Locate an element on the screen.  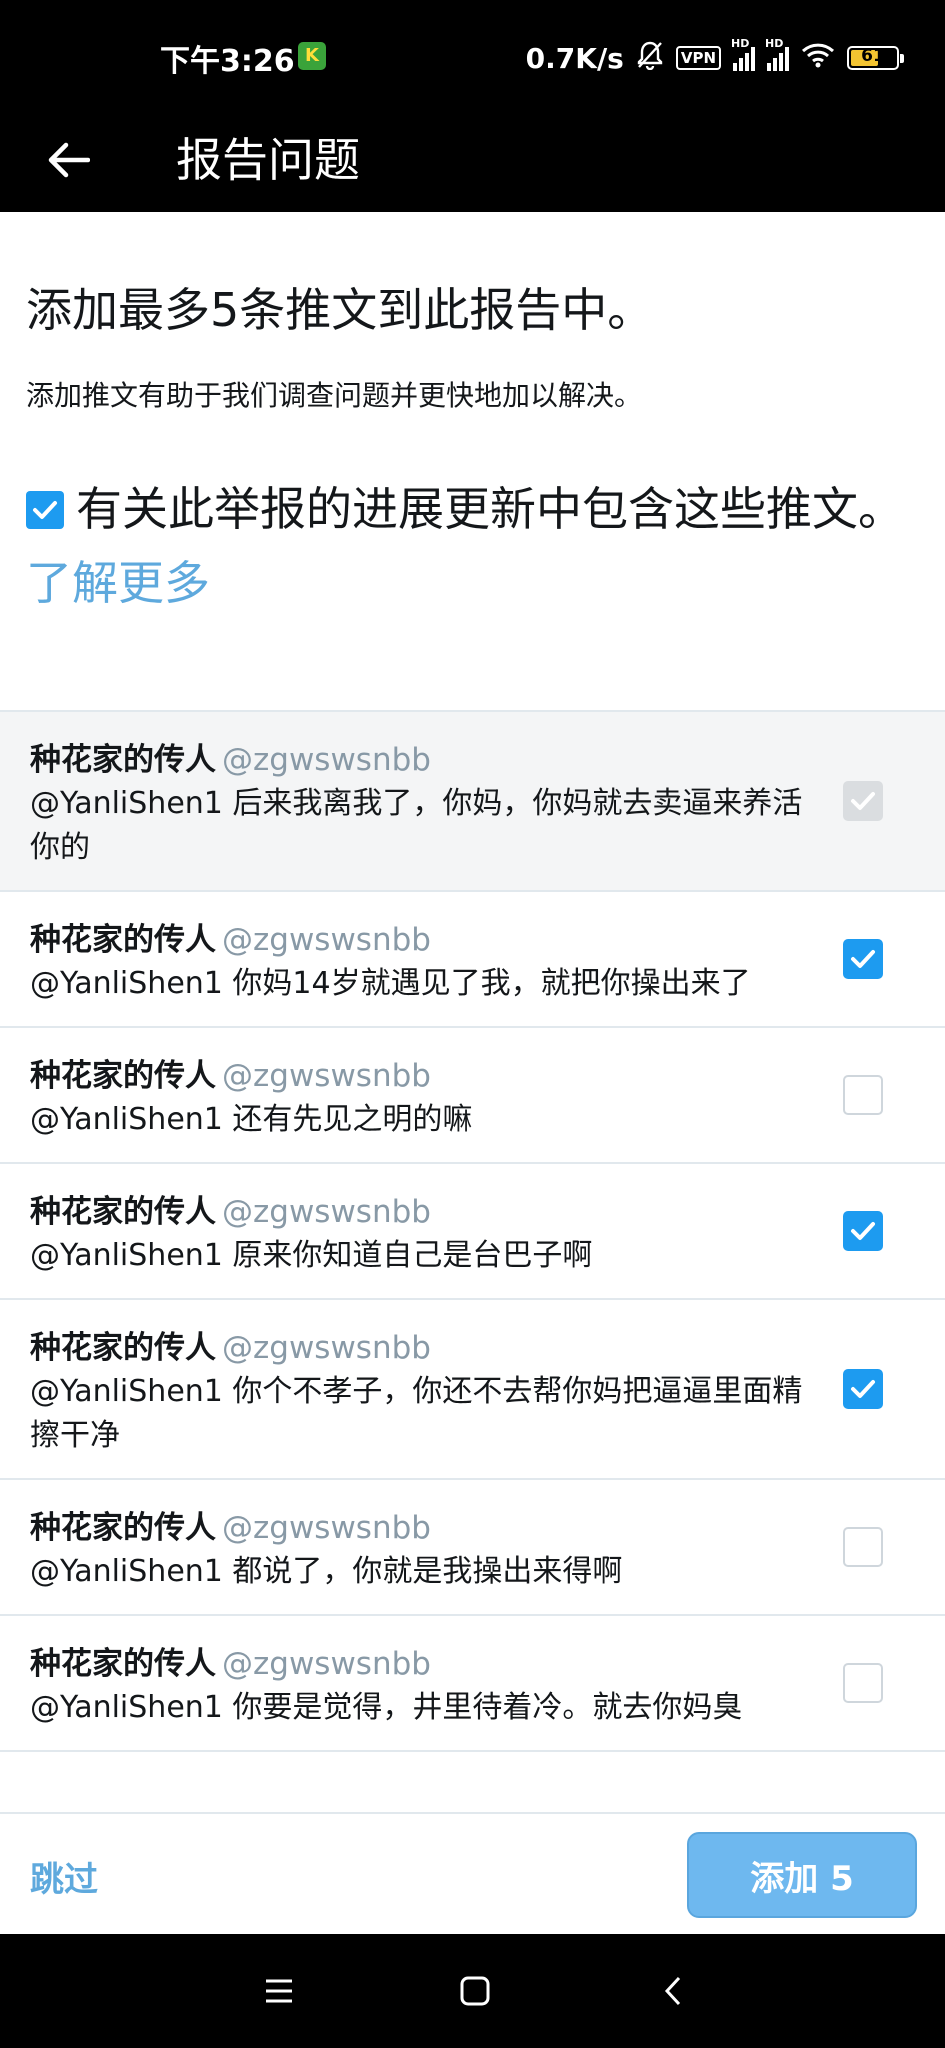
status-bar: 下午3:26 K 0.7K/s VPN HD HD 61 is located at coordinates (472, 54).